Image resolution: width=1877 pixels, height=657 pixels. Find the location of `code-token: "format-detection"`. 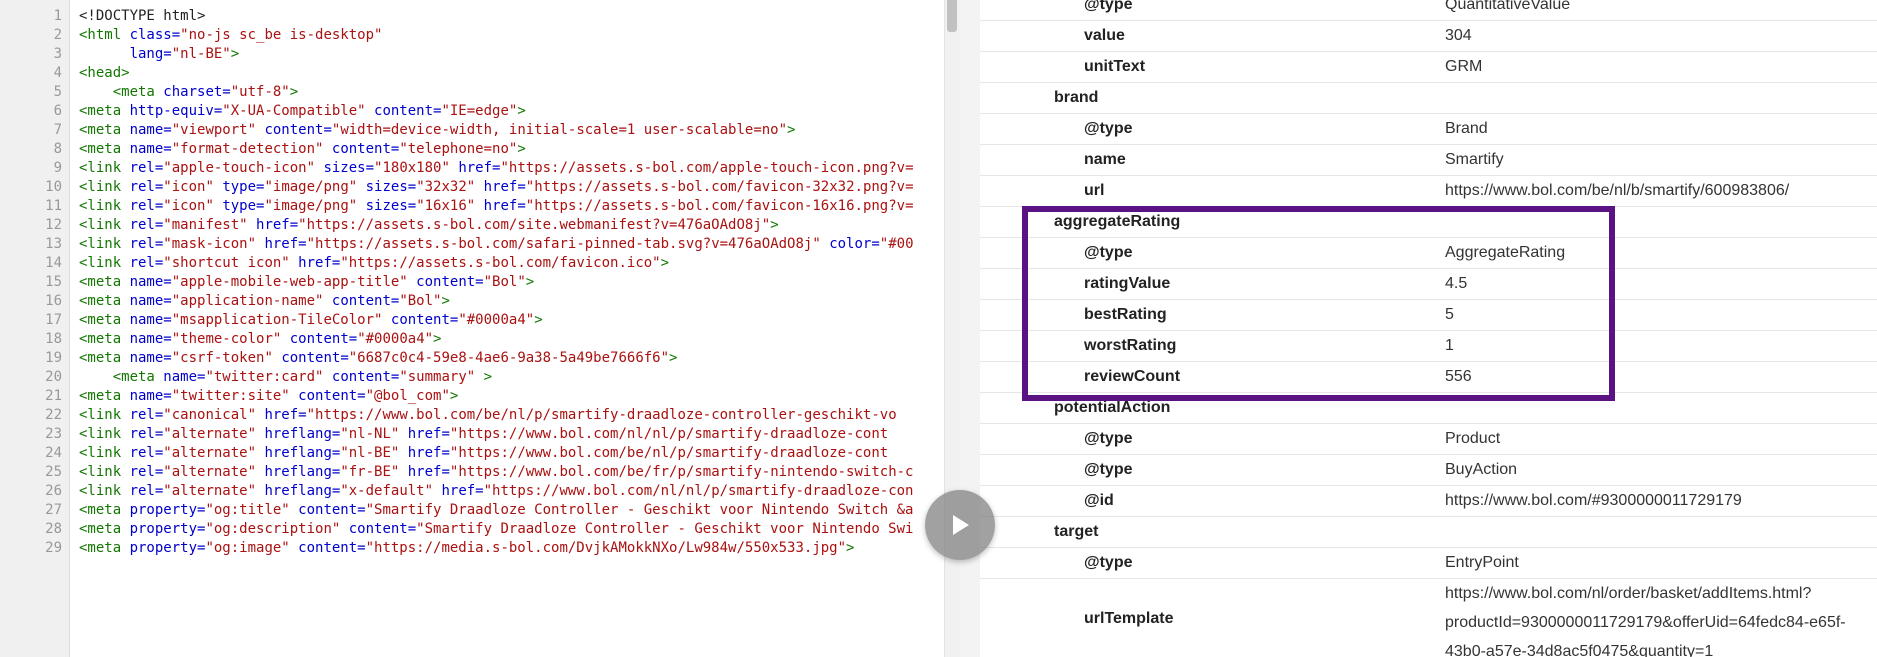

code-token: "format-detection" is located at coordinates (251, 149).